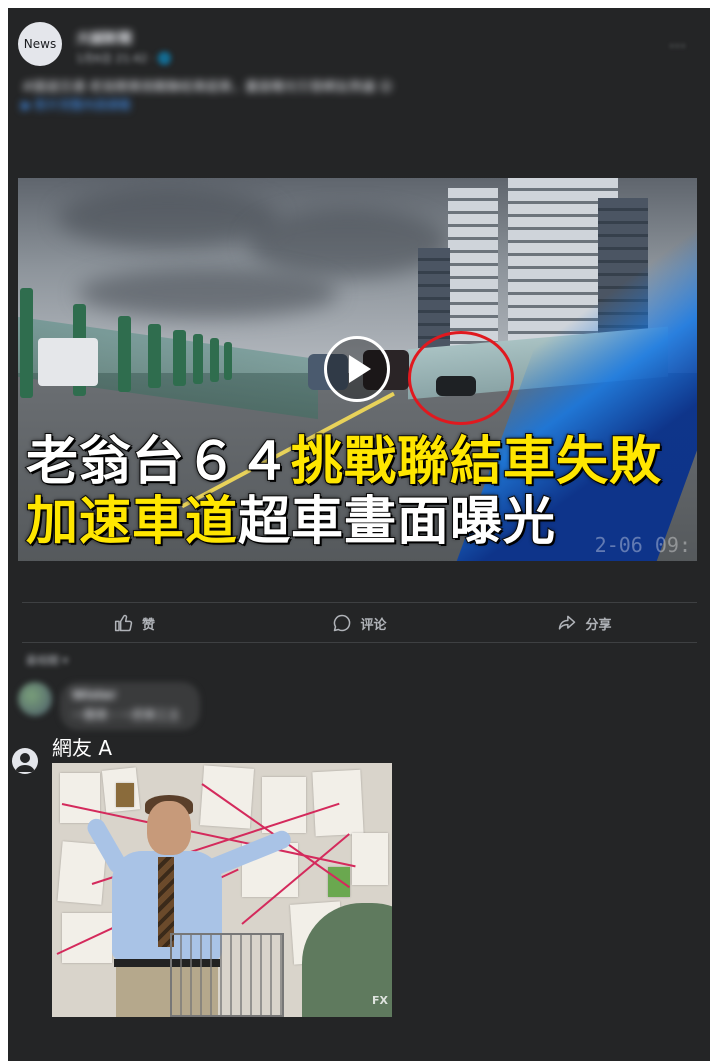  What do you see at coordinates (461, 378) in the screenshot?
I see `highlight-circle` at bounding box center [461, 378].